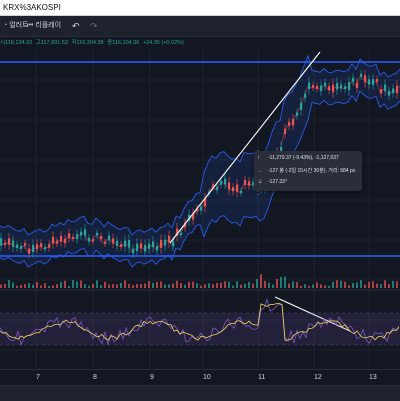 The image size is (400, 401). I want to click on time-axis-label: 8, so click(95, 377).